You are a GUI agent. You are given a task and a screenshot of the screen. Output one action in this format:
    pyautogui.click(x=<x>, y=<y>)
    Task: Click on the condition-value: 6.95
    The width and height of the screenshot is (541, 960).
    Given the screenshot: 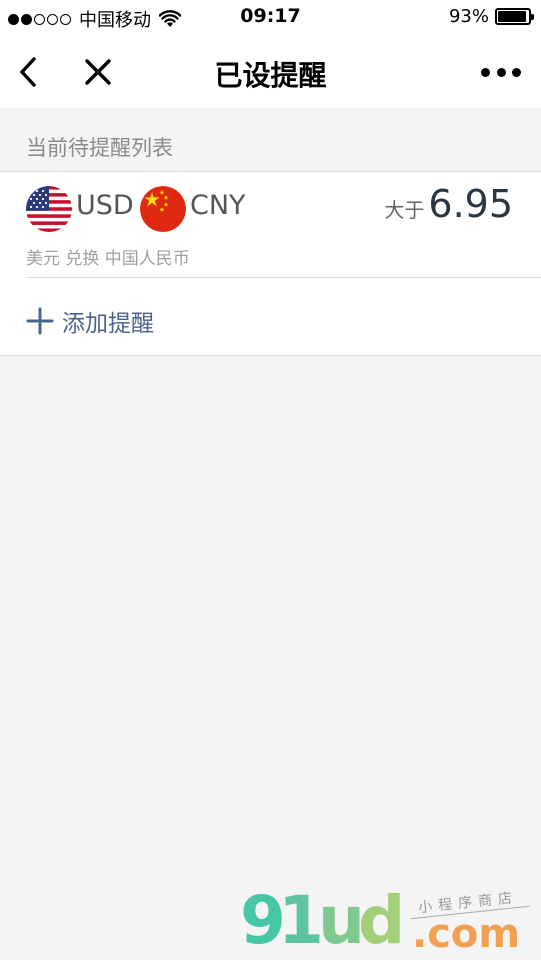 What is the action you would take?
    pyautogui.click(x=470, y=204)
    